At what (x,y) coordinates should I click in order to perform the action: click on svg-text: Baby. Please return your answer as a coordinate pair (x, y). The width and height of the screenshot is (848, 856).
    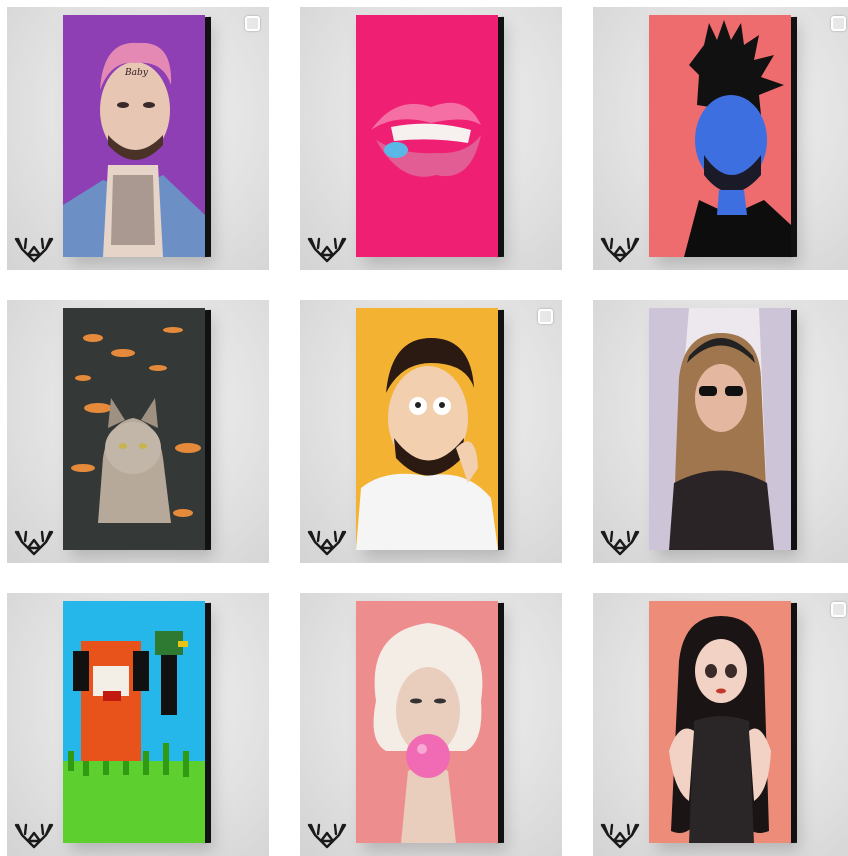
    Looking at the image, I should click on (136, 73).